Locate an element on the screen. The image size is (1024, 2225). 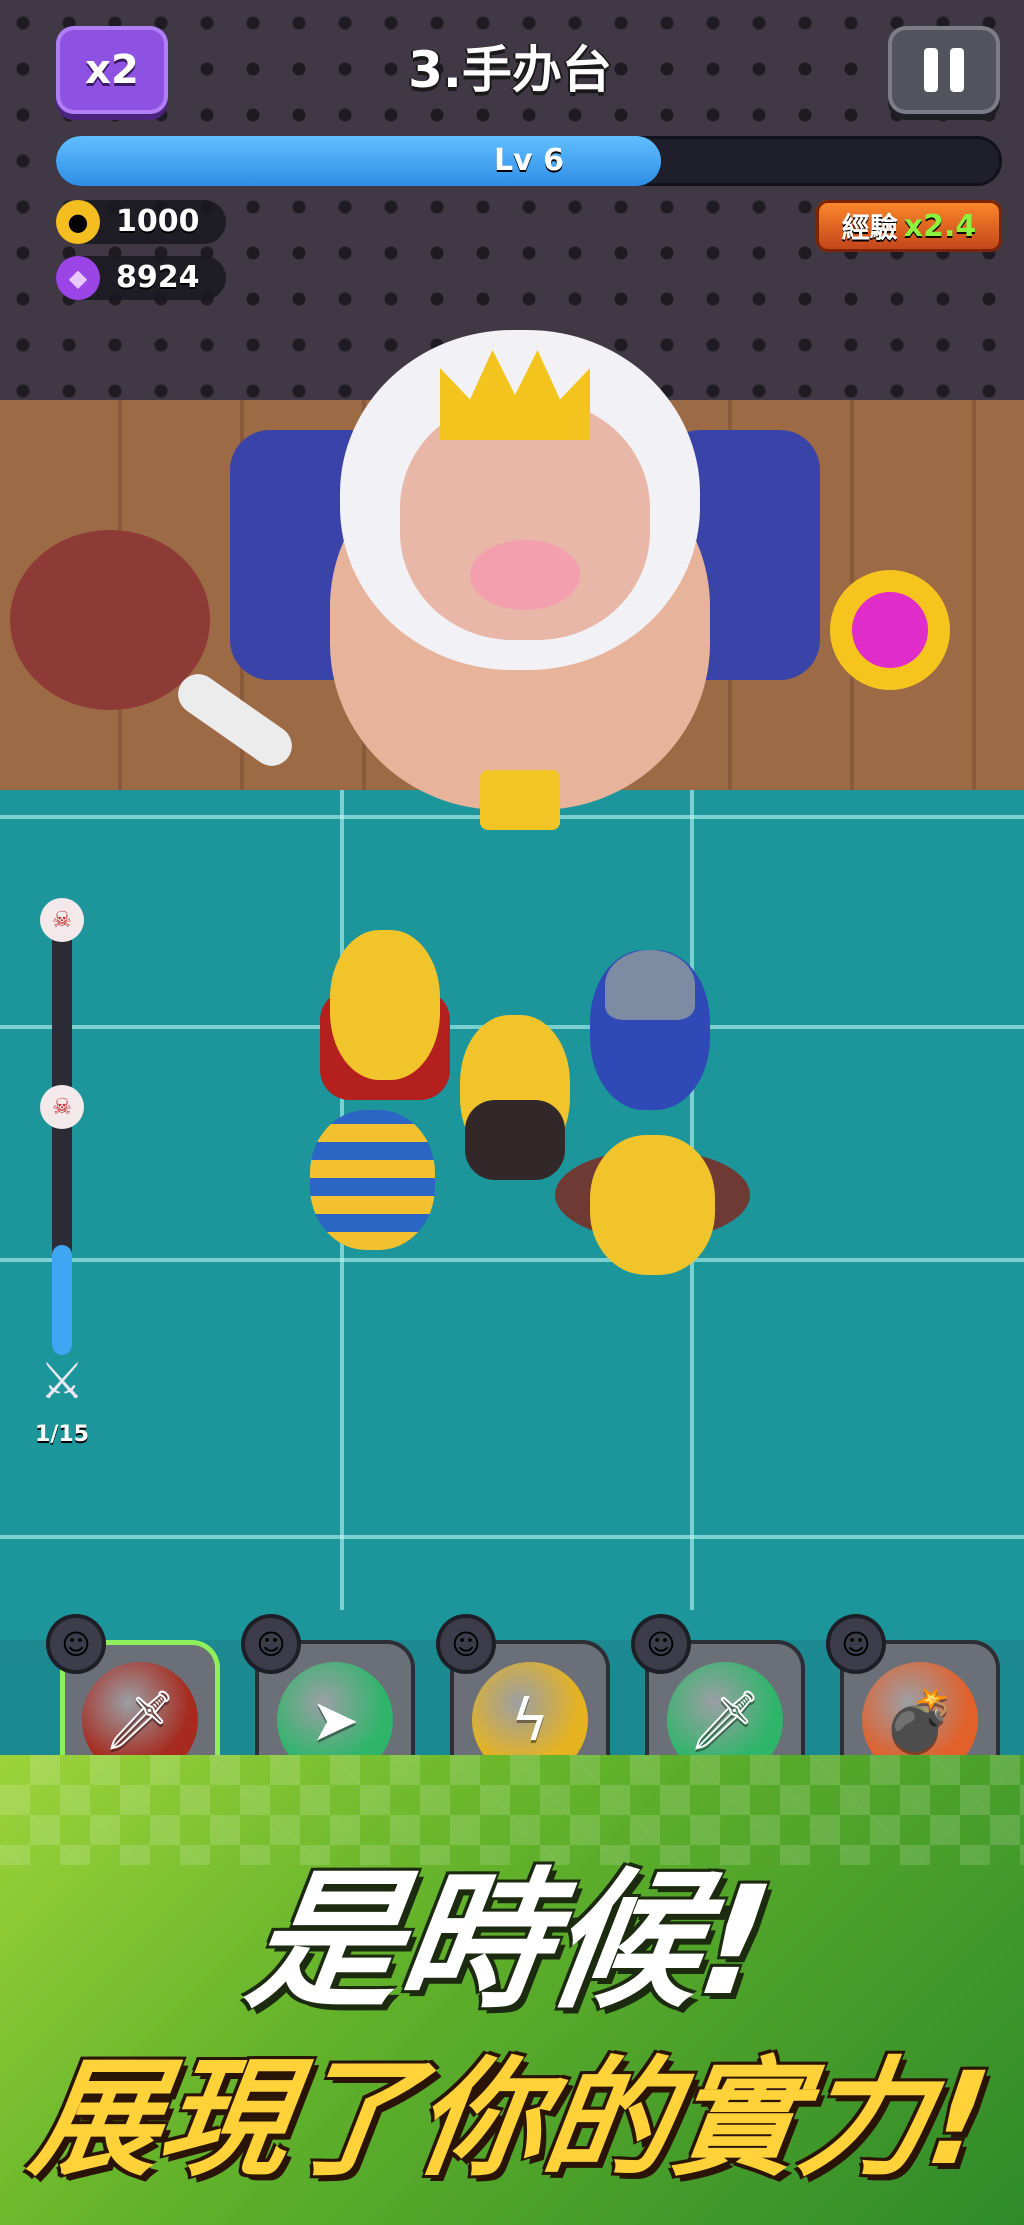
hero-archer-outfit is located at coordinates (515, 1140).